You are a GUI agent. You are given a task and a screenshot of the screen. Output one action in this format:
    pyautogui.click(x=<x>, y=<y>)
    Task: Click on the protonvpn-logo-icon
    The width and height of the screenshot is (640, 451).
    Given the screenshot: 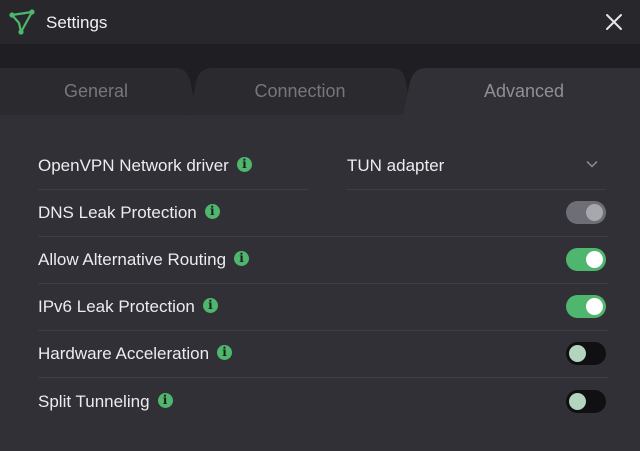 What is the action you would take?
    pyautogui.click(x=22, y=22)
    